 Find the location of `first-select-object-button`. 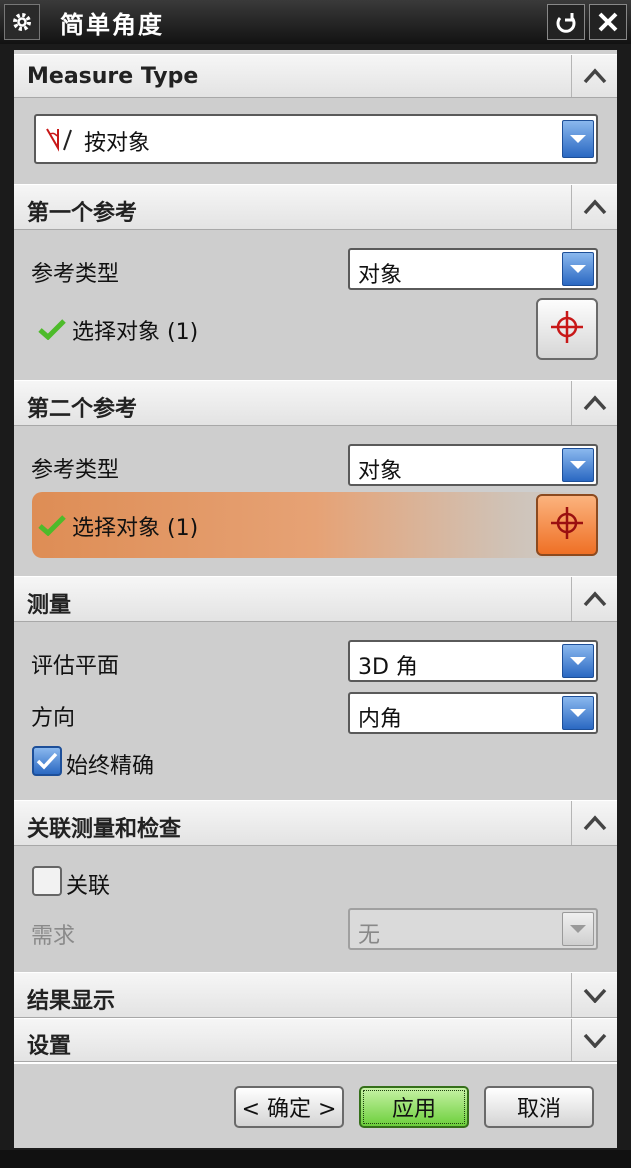

first-select-object-button is located at coordinates (567, 329).